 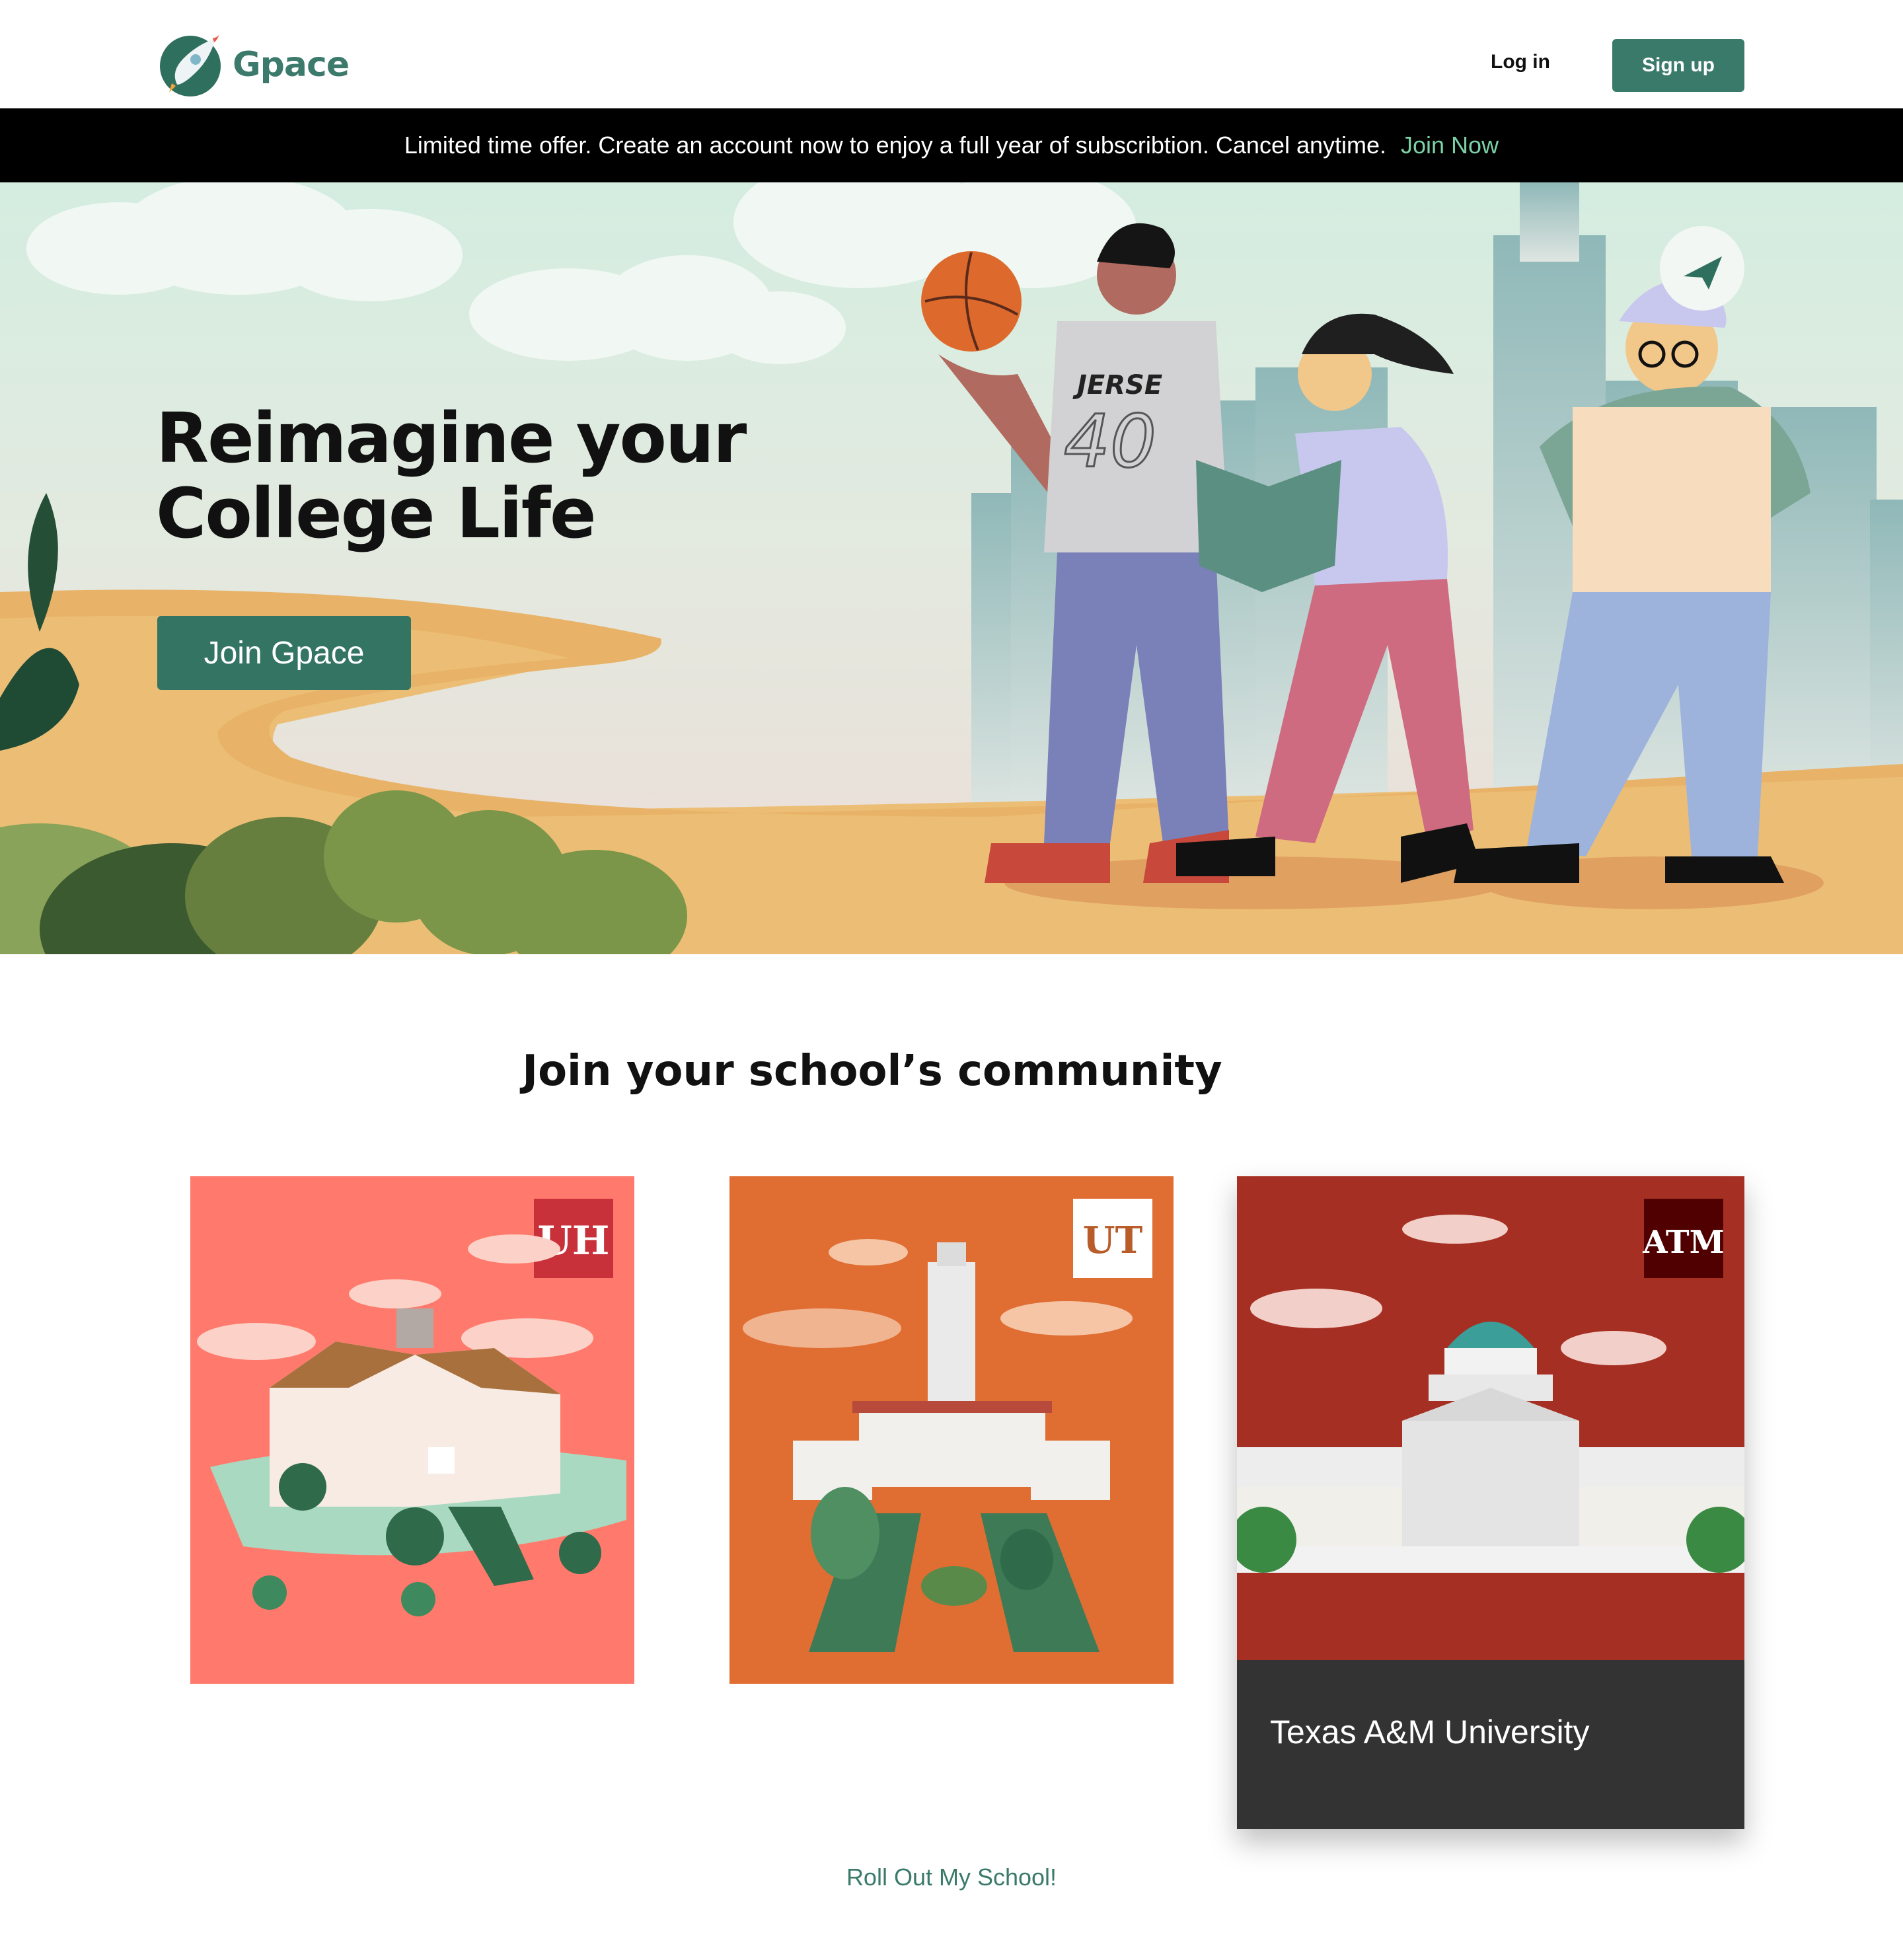 What do you see at coordinates (1450, 145) in the screenshot?
I see `join-now-link: Join Now` at bounding box center [1450, 145].